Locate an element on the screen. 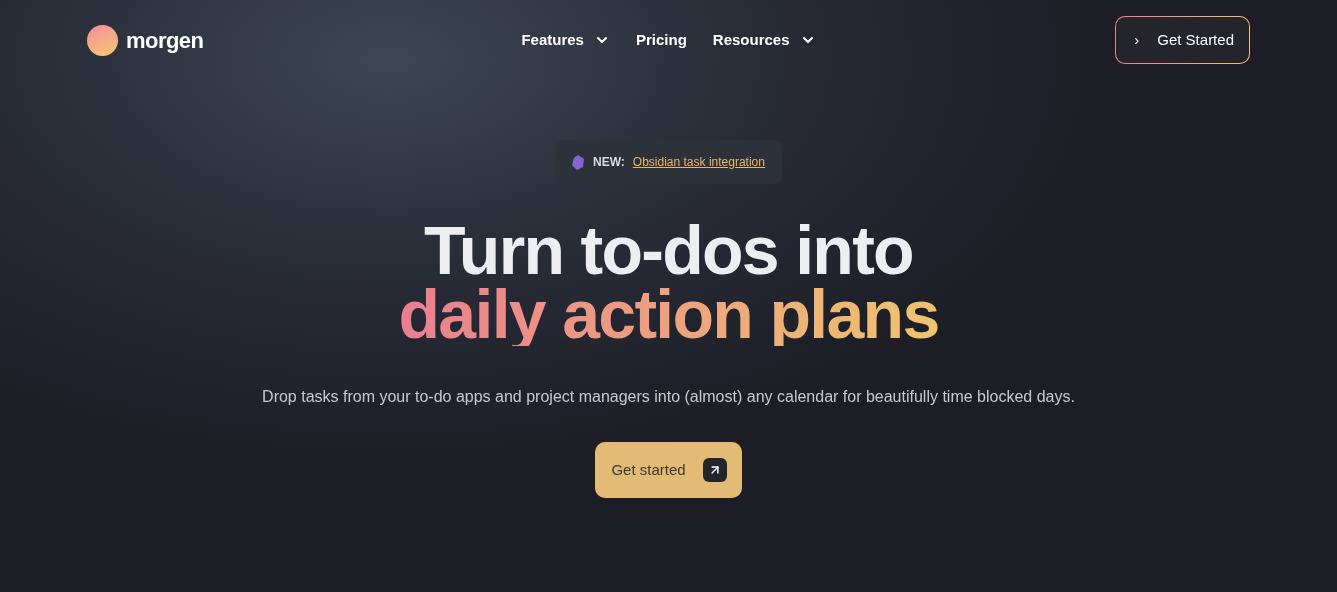 The image size is (1337, 592). logo-icon is located at coordinates (102, 40).